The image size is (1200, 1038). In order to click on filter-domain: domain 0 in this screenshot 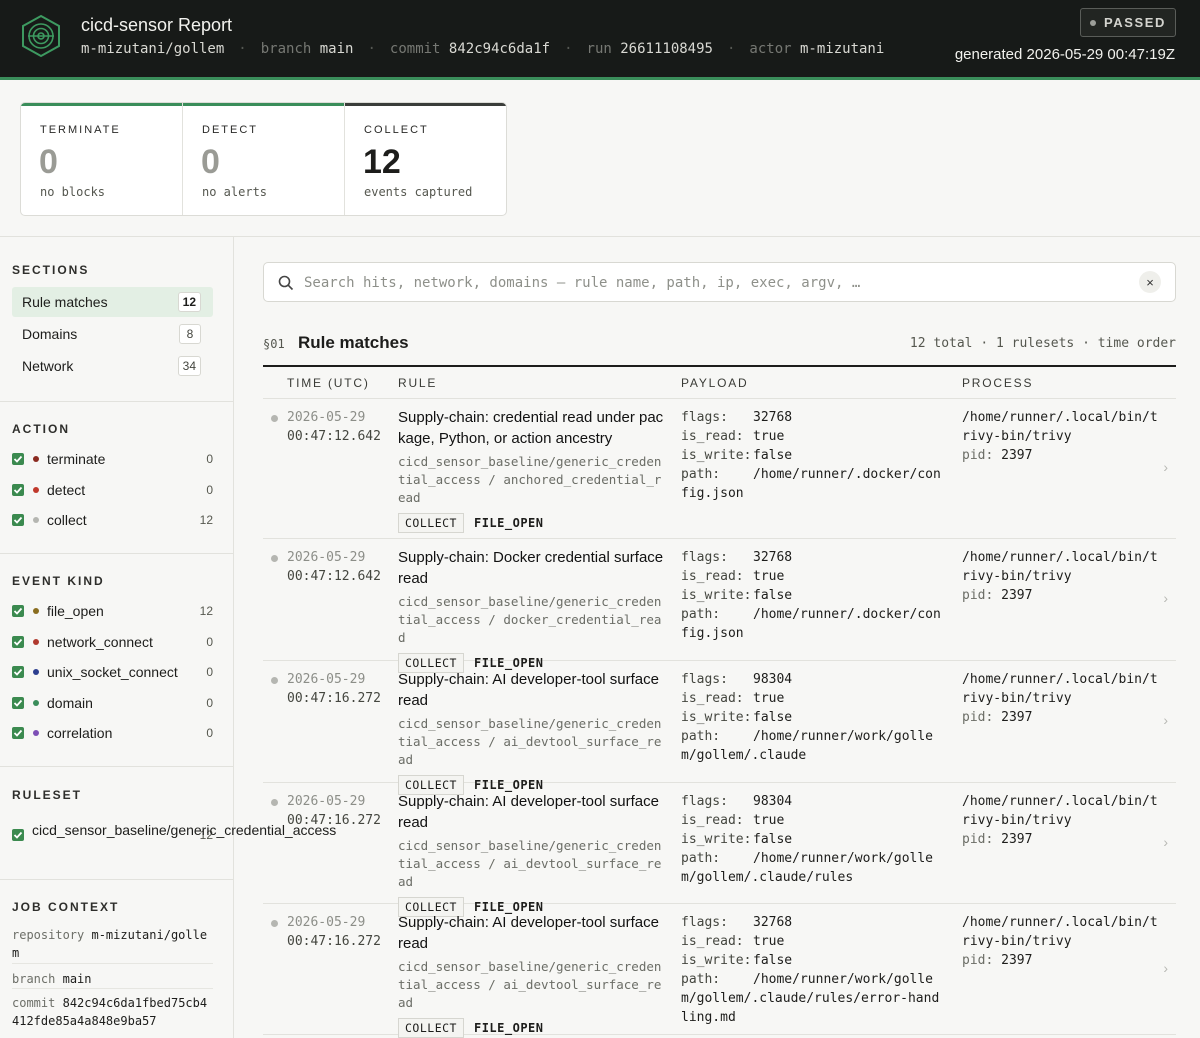, I will do `click(114, 703)`.